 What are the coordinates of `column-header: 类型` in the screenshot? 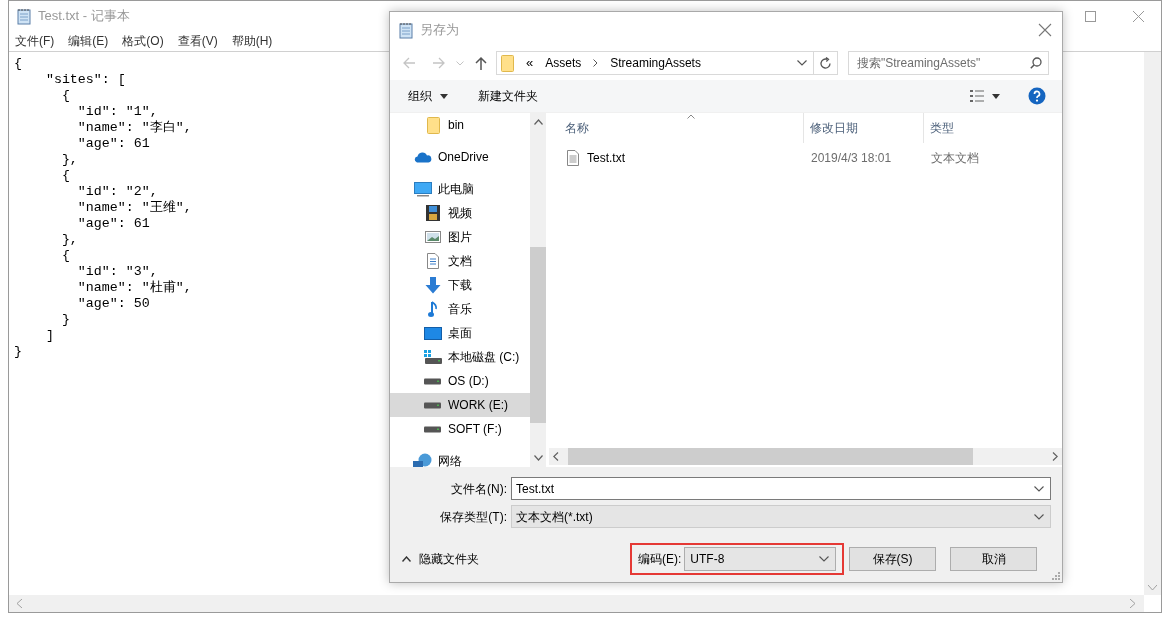 It's located at (984, 128).